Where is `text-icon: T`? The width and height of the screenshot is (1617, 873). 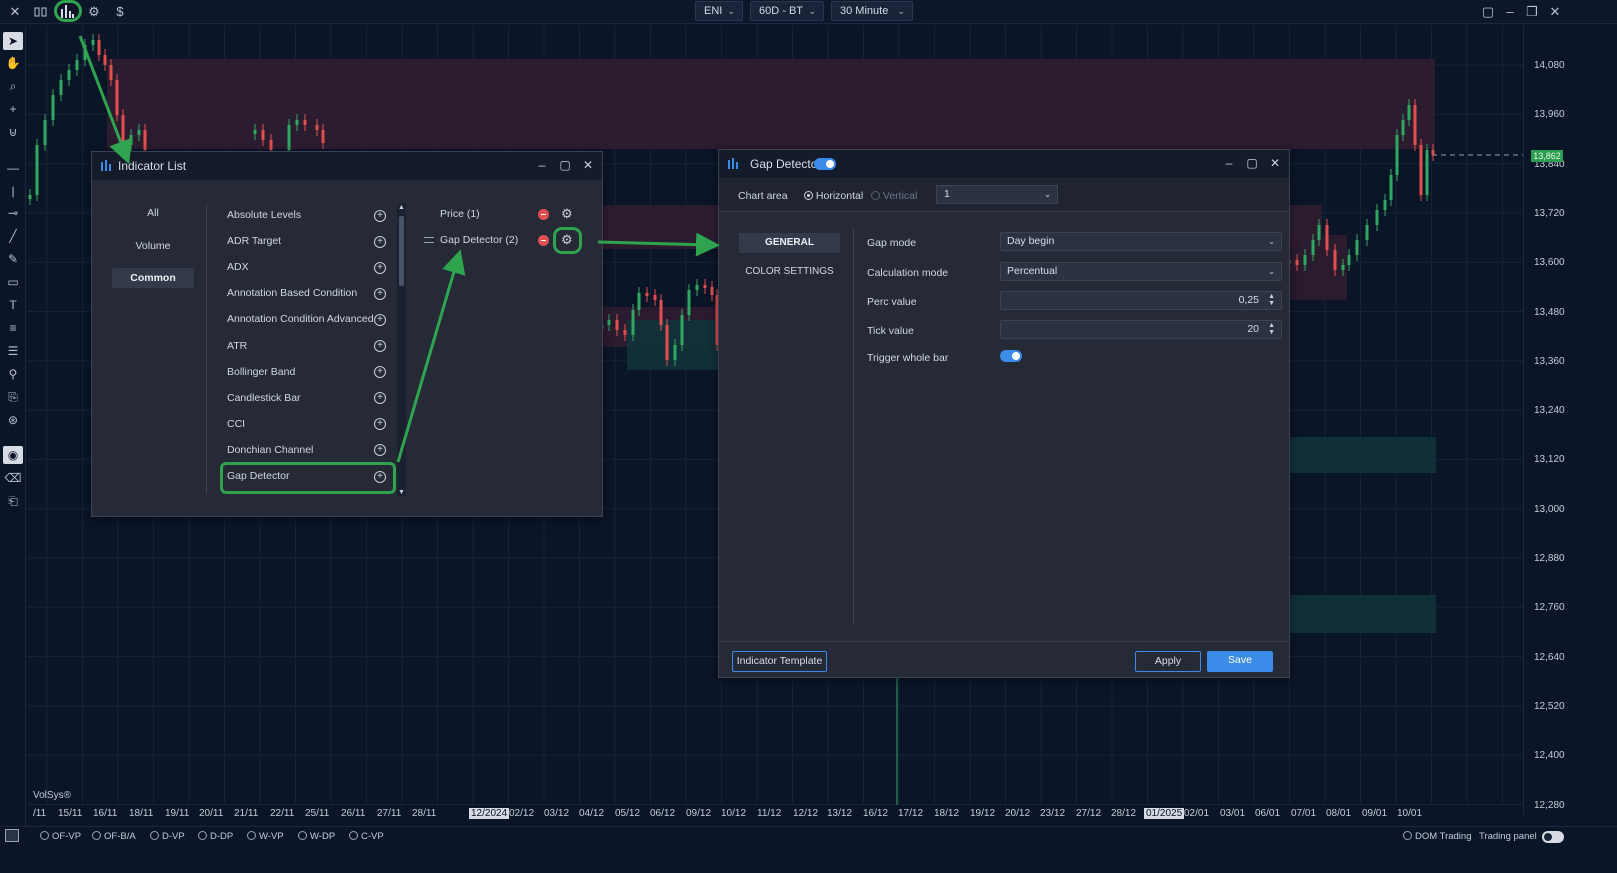 text-icon: T is located at coordinates (13, 305).